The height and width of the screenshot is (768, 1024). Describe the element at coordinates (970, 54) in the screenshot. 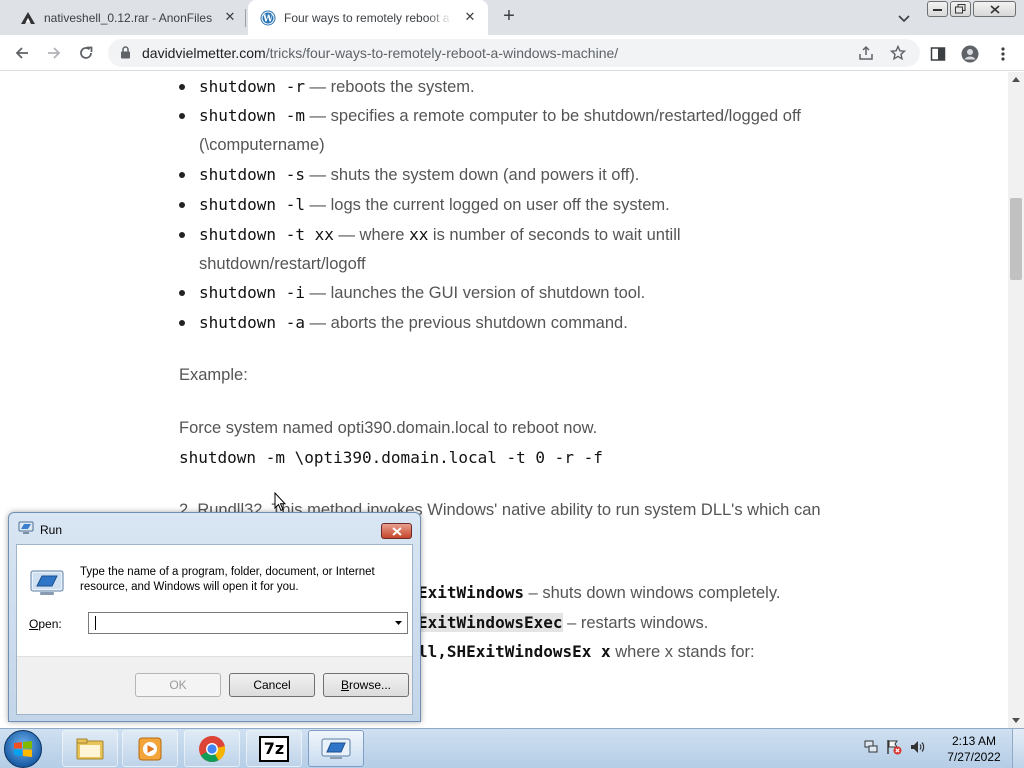

I see `profile-avatar-icon` at that location.